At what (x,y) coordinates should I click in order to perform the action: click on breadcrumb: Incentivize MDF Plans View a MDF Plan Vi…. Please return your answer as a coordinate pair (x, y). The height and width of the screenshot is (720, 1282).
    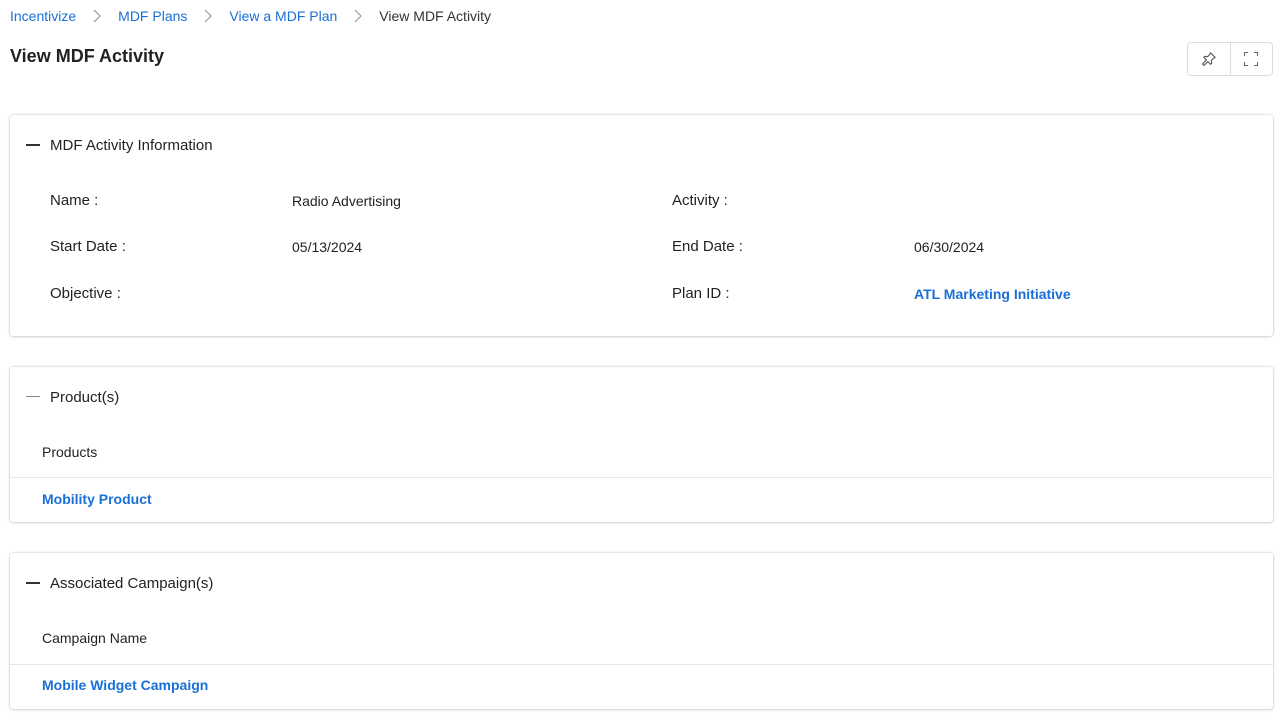
    Looking at the image, I should click on (250, 16).